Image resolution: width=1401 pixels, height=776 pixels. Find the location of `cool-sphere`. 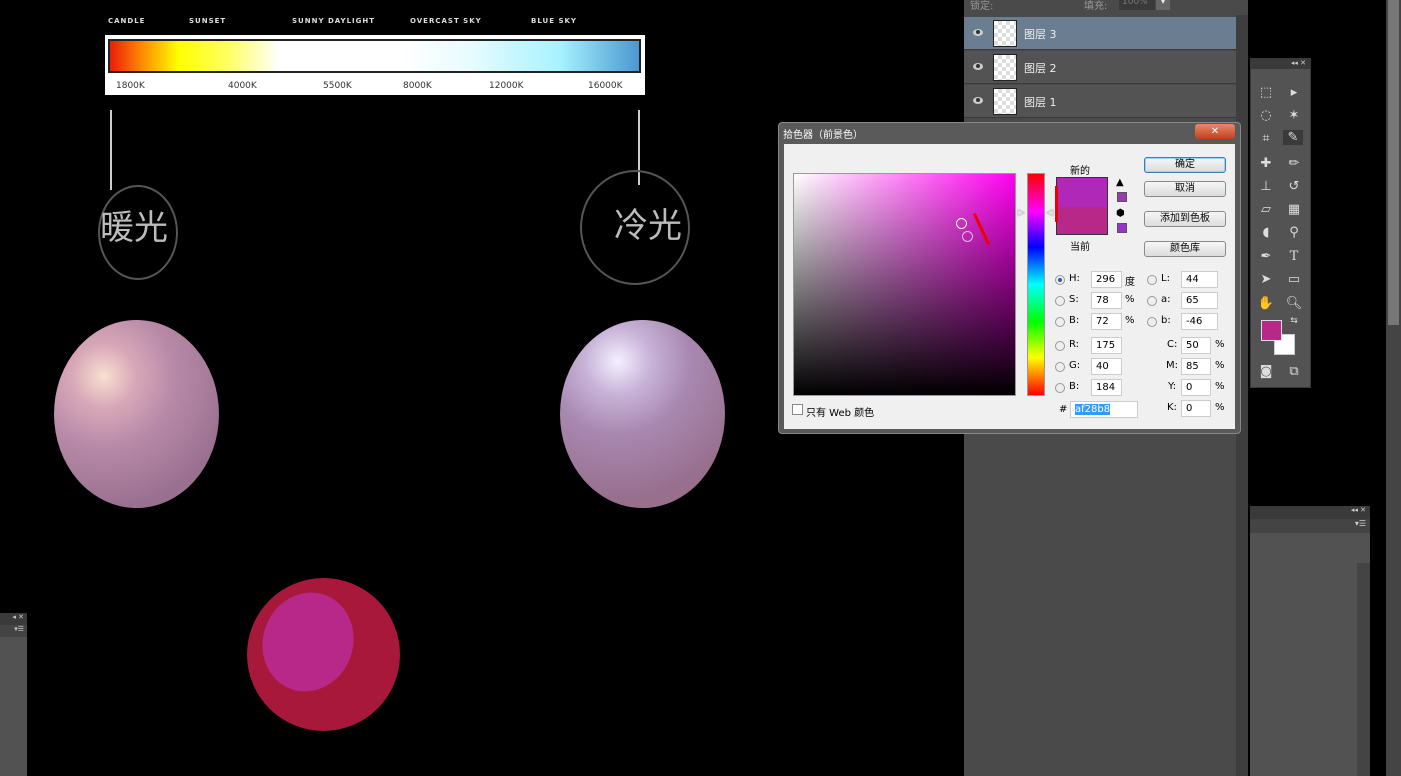

cool-sphere is located at coordinates (642, 414).